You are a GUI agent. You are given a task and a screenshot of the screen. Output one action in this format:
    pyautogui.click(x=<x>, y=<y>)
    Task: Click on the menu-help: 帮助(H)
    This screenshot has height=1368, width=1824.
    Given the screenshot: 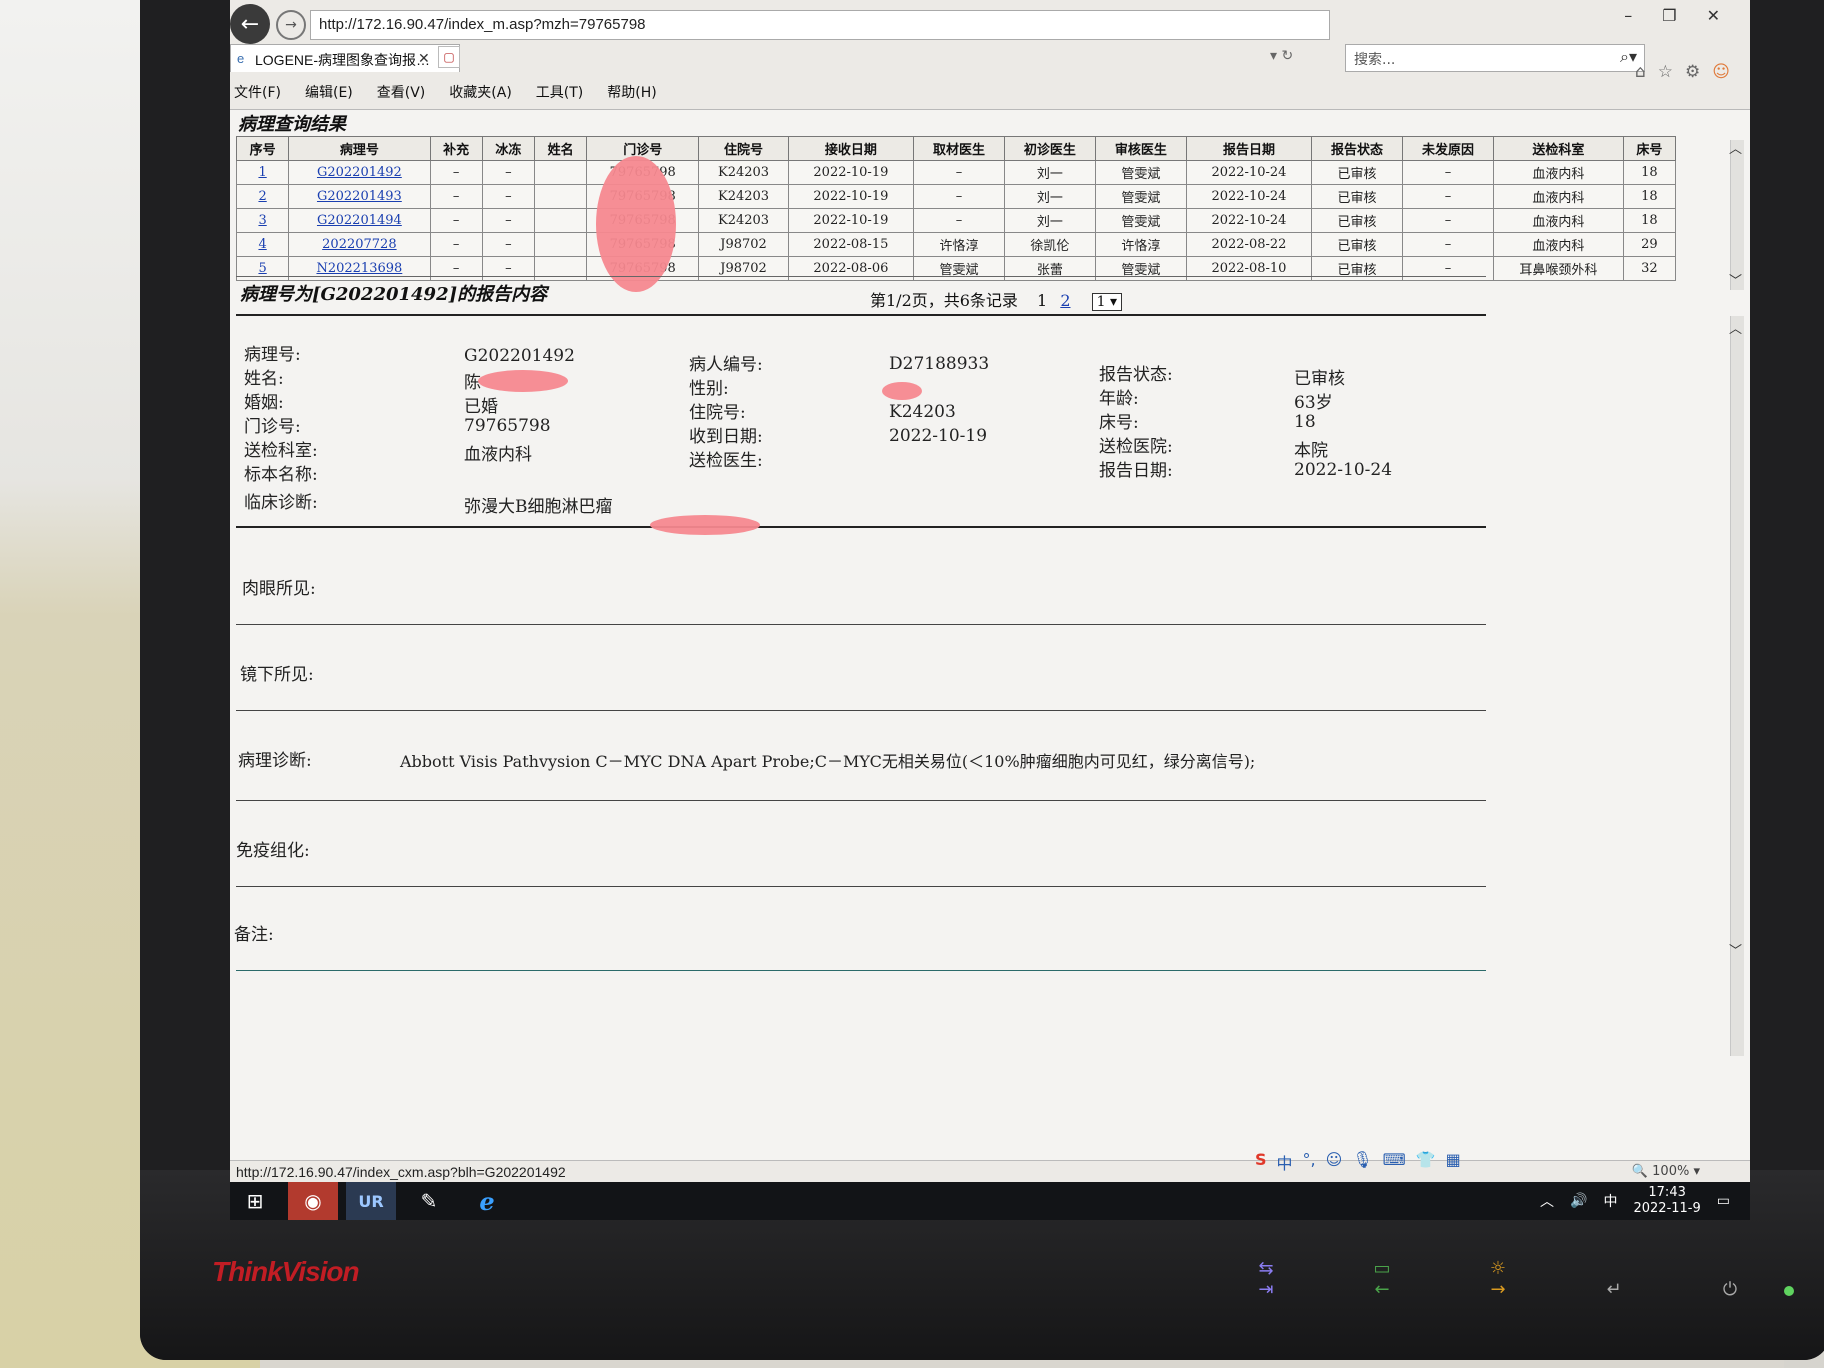 What is the action you would take?
    pyautogui.click(x=631, y=91)
    